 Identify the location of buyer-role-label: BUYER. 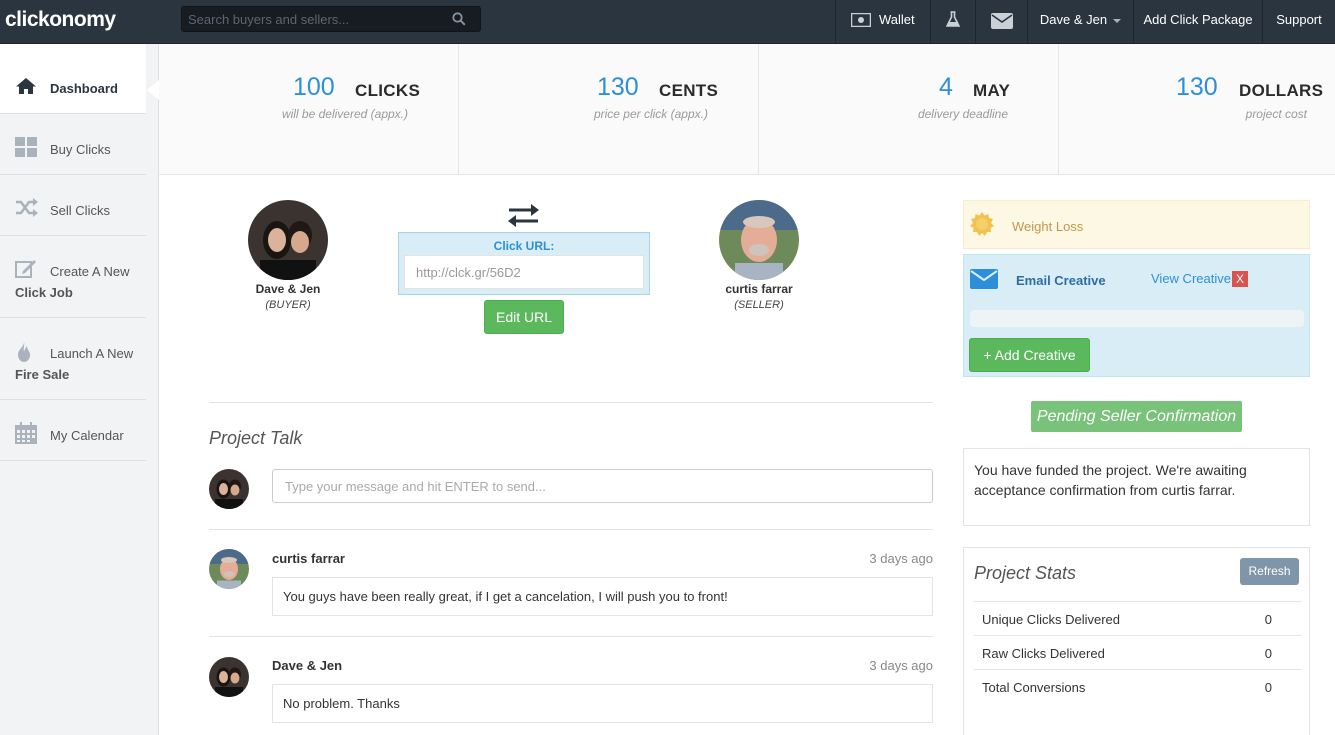
(288, 305).